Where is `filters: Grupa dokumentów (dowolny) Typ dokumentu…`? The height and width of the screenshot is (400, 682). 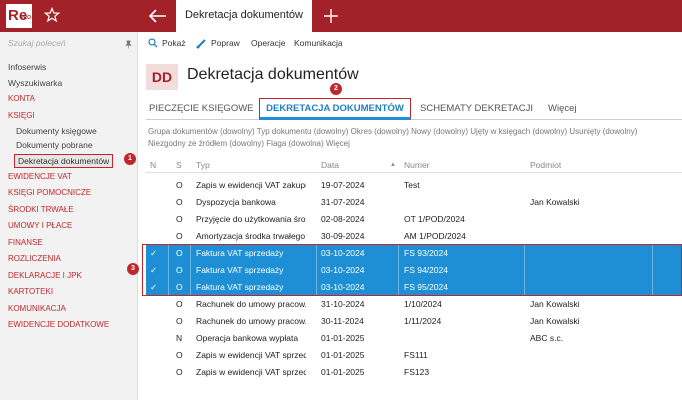 filters: Grupa dokumentów (dowolny) Typ dokumentu… is located at coordinates (415, 138).